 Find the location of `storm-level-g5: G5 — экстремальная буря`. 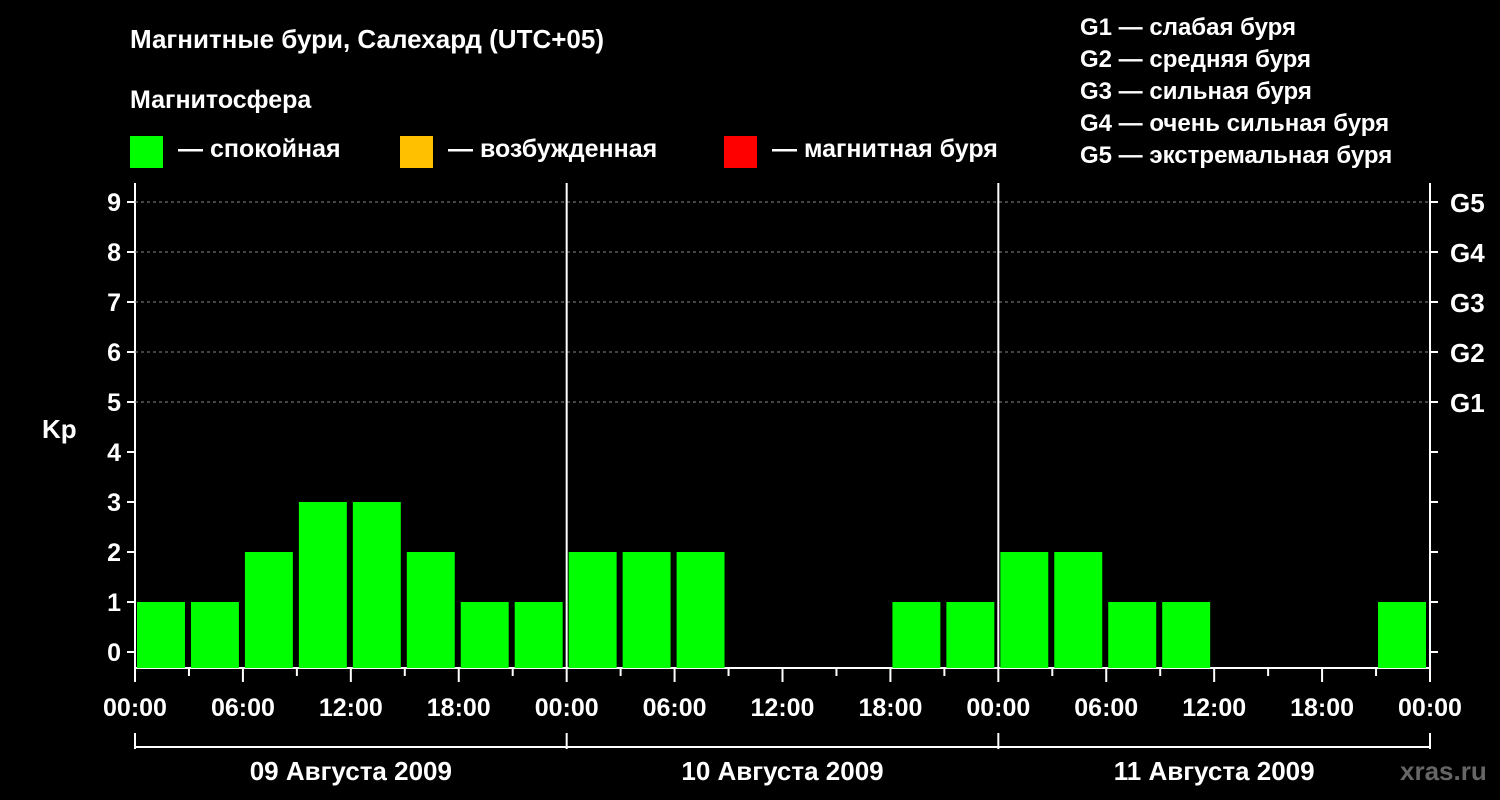

storm-level-g5: G5 — экстремальная буря is located at coordinates (1236, 155).